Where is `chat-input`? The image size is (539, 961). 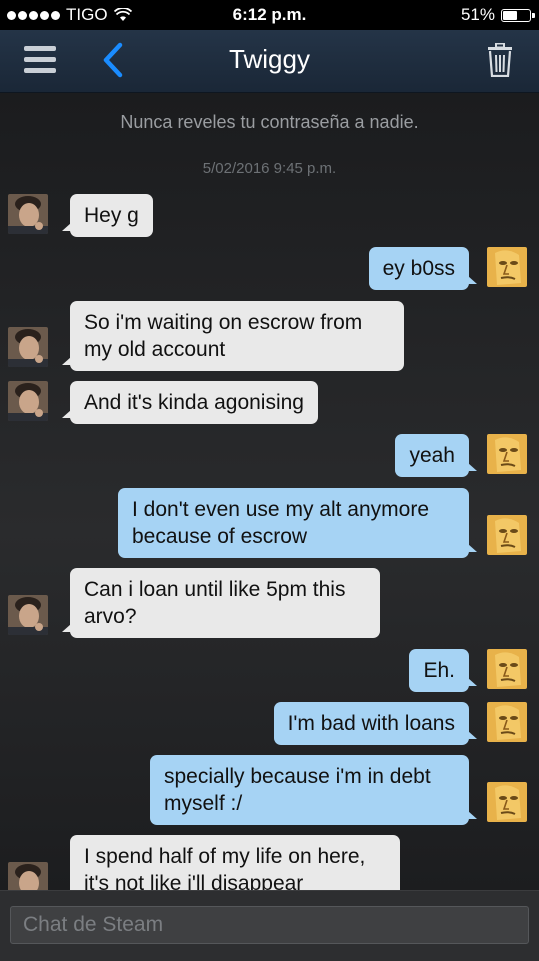
chat-input is located at coordinates (269, 925).